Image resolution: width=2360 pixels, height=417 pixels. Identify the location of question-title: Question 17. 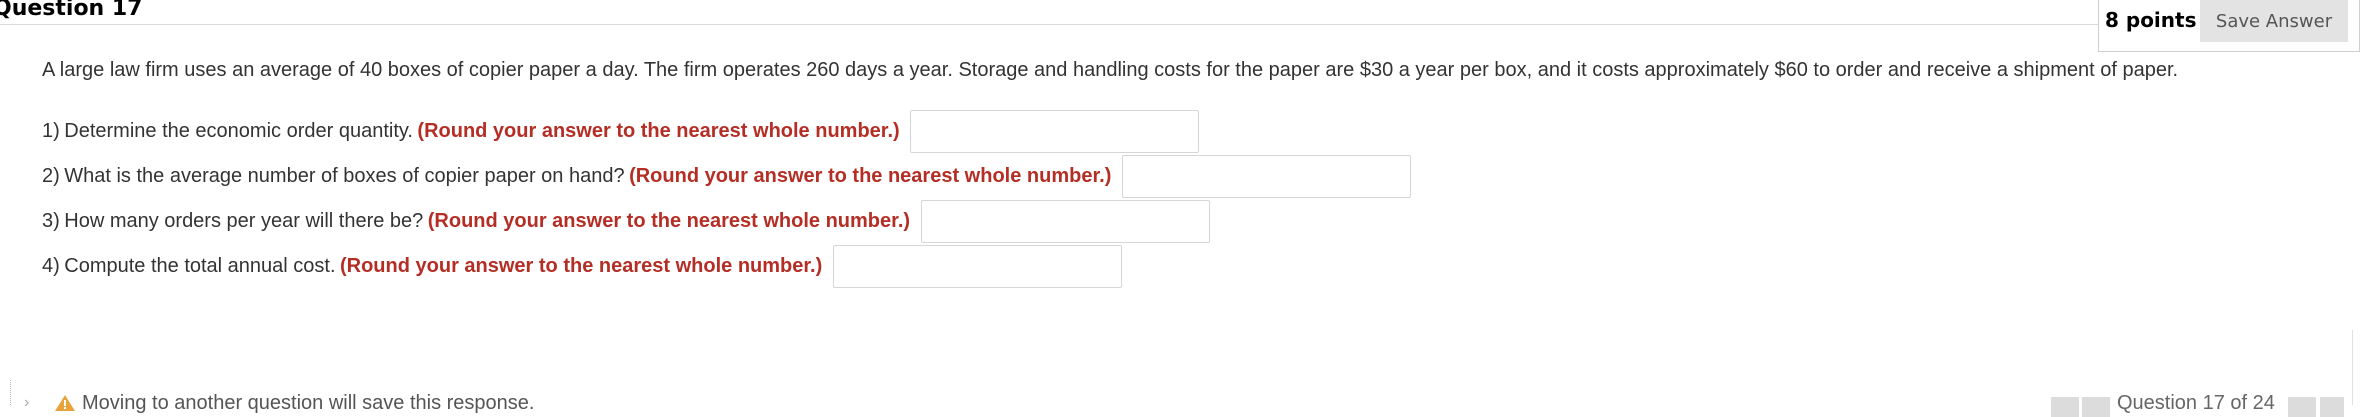
(71, 10).